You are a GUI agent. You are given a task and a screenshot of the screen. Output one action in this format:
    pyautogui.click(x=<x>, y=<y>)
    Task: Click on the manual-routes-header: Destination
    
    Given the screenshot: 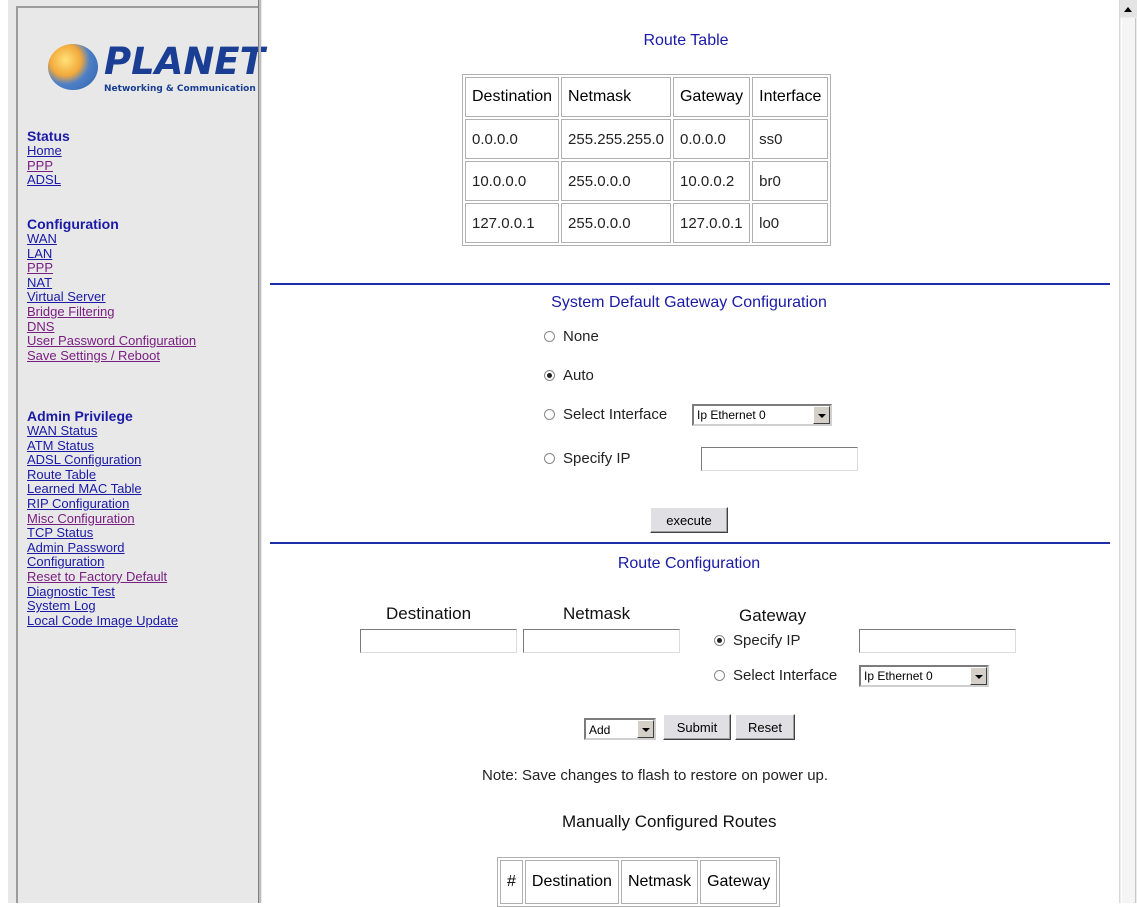 What is the action you would take?
    pyautogui.click(x=571, y=882)
    